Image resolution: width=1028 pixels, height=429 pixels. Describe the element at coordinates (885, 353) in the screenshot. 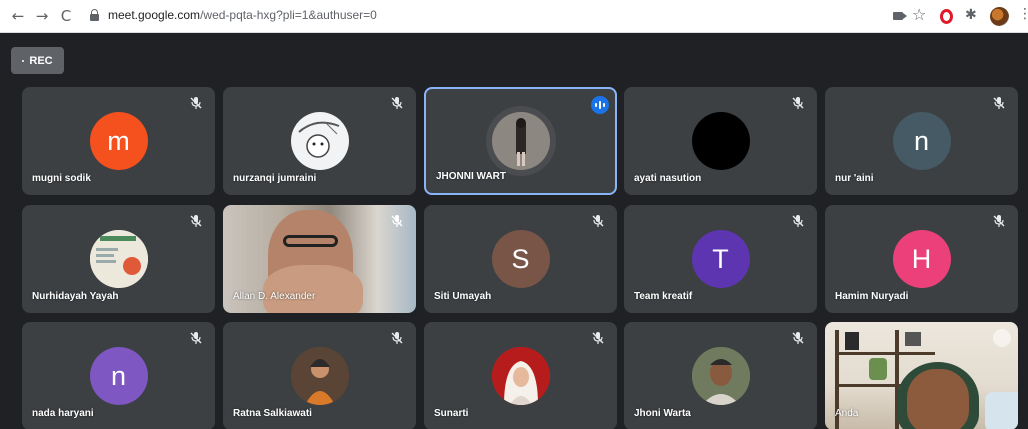

I see `shelf-board` at that location.